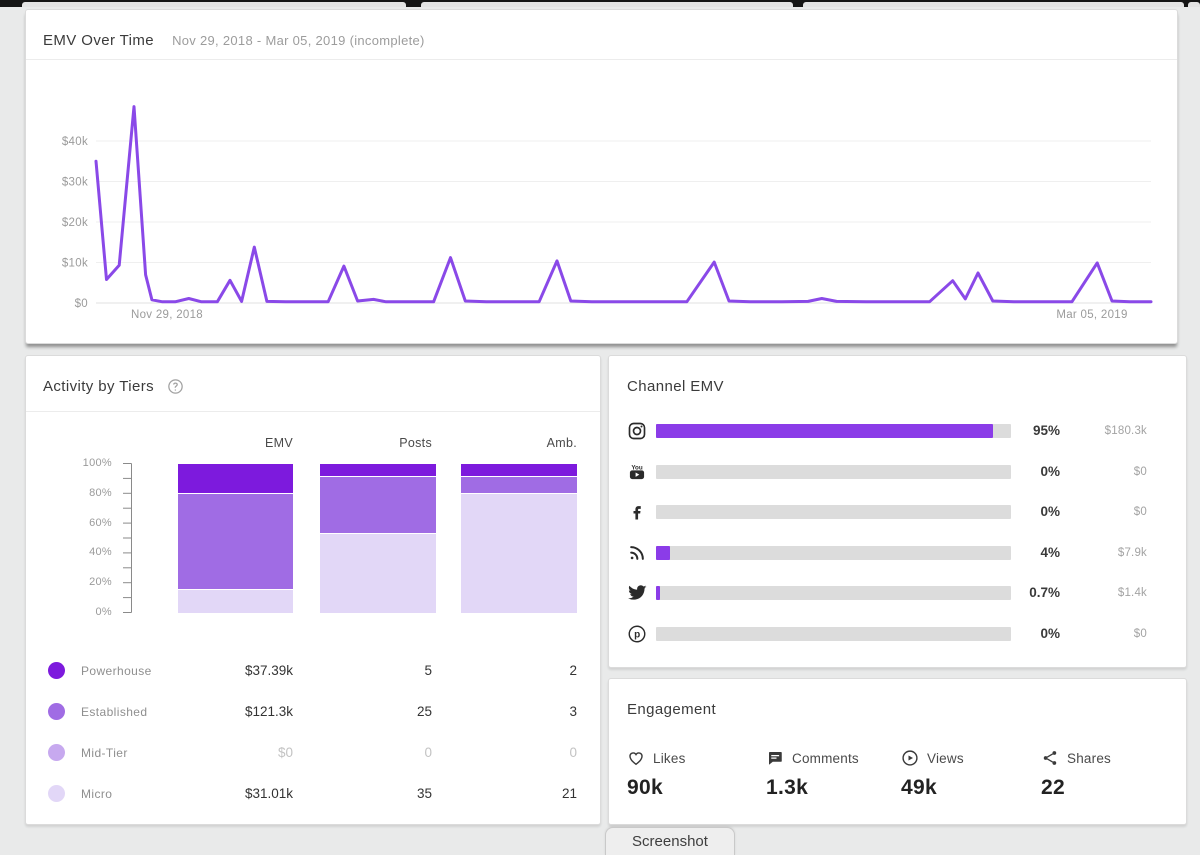 The width and height of the screenshot is (1200, 855). I want to click on metric-value: 22, so click(1053, 787).